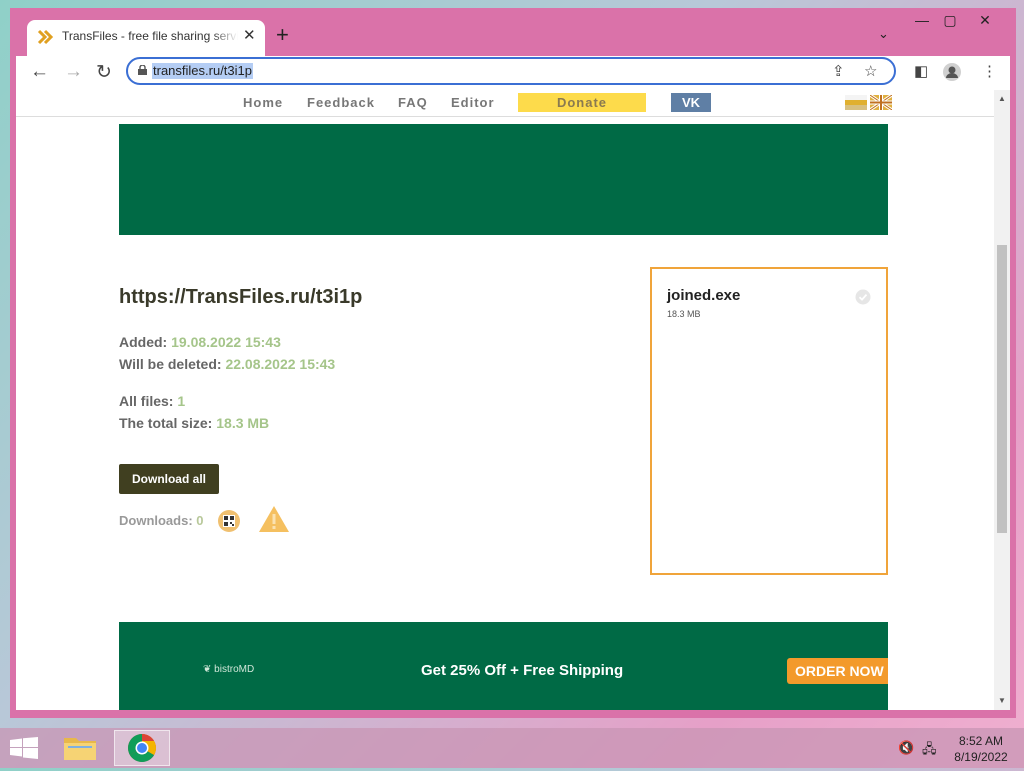  Describe the element at coordinates (856, 102) in the screenshot. I see `russian-flag-icon` at that location.